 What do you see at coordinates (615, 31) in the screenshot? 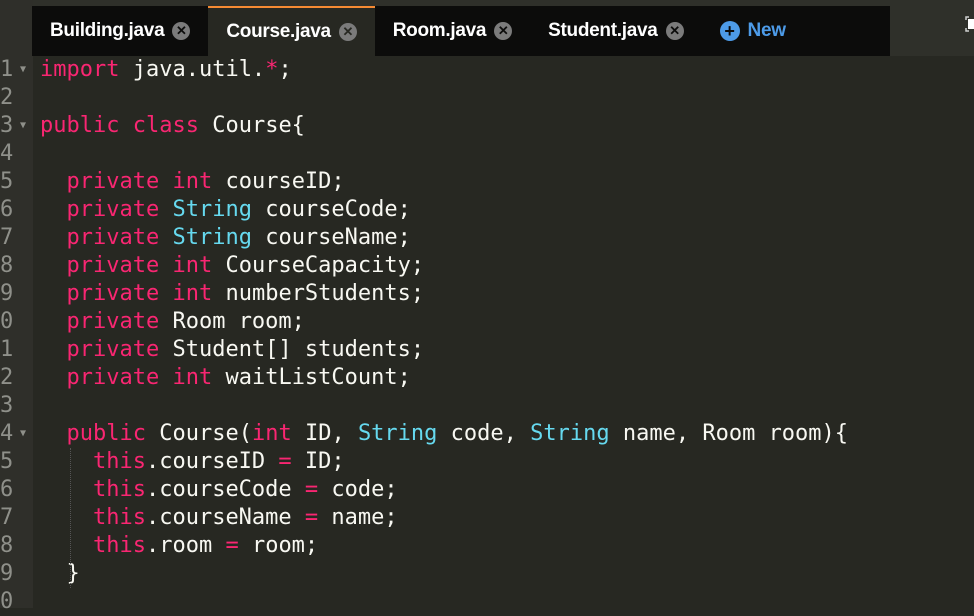
I see `tab-student-java: Student.java ✕` at bounding box center [615, 31].